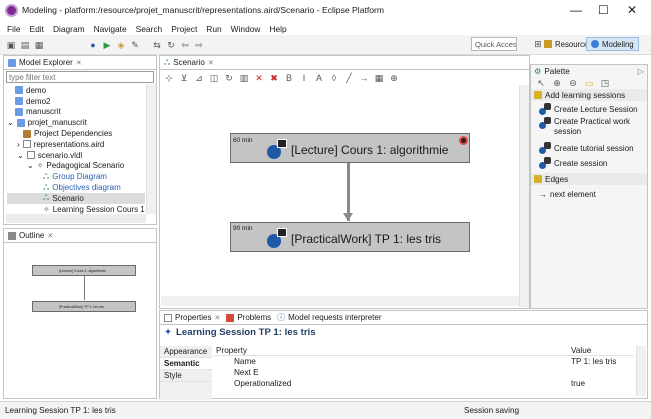 The height and width of the screenshot is (419, 651). What do you see at coordinates (589, 95) in the screenshot?
I see `palette-section-learning-sessions: Add learning sessions` at bounding box center [589, 95].